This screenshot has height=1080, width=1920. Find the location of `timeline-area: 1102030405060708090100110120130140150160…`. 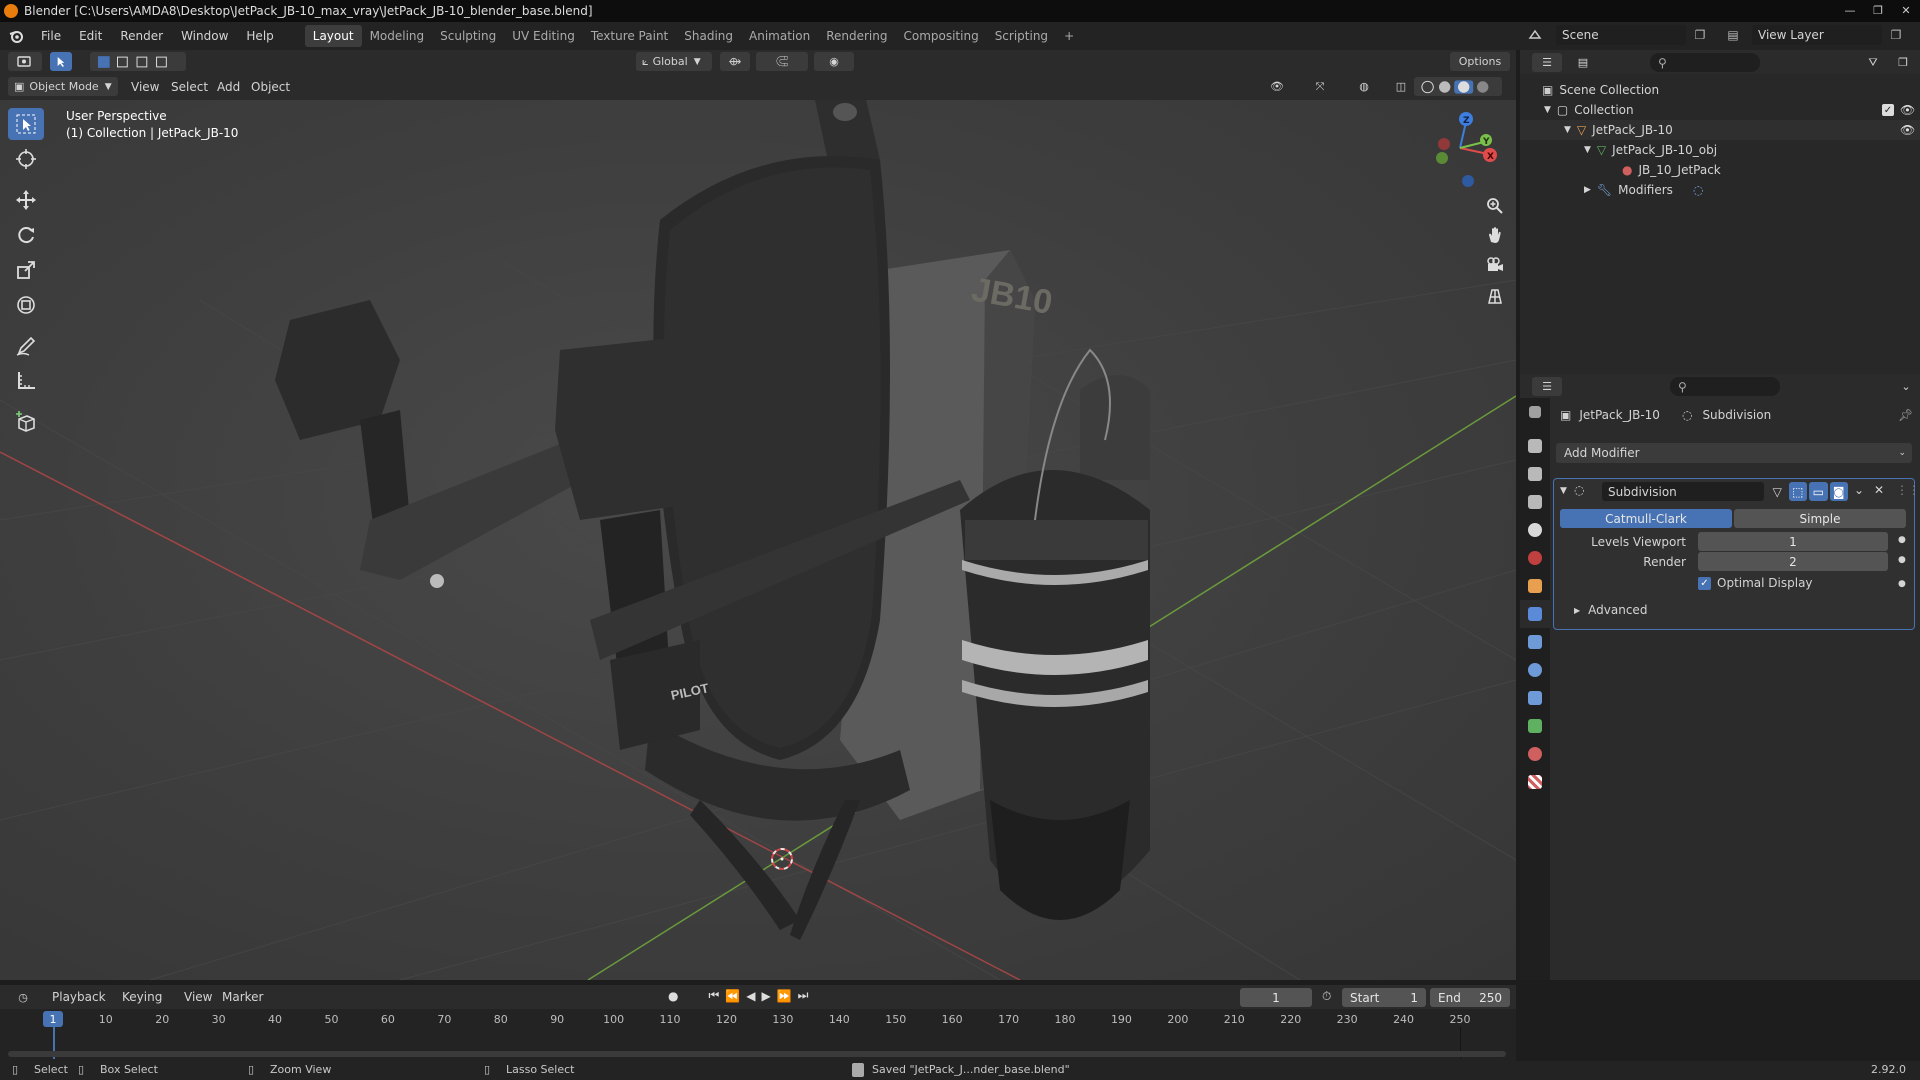

timeline-area: 1102030405060708090100110120130140150160… is located at coordinates (758, 1035).